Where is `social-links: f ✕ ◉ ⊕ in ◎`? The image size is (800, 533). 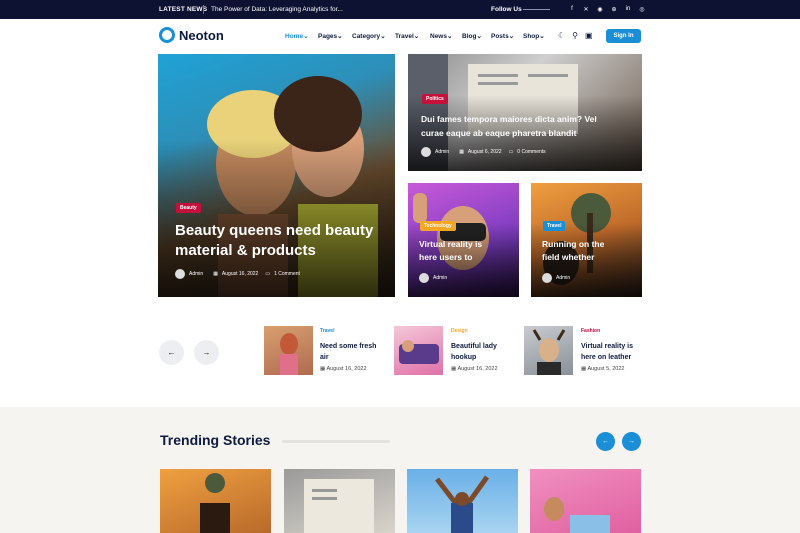
social-links: f ✕ ◉ ⊕ in ◎ is located at coordinates (607, 9).